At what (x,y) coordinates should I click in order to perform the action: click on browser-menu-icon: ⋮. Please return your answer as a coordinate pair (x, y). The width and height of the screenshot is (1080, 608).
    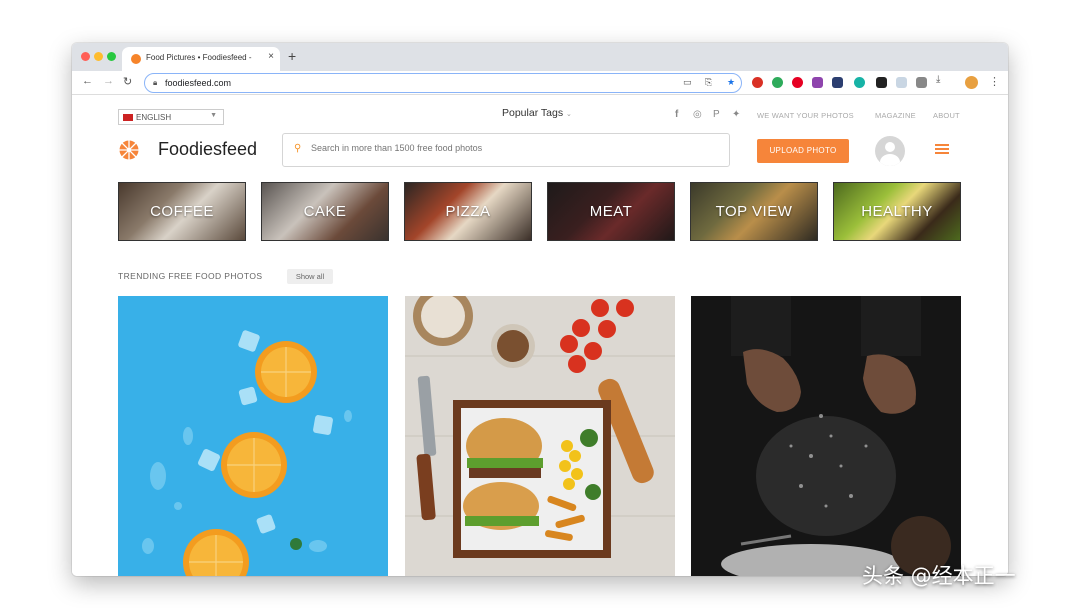
    Looking at the image, I should click on (994, 81).